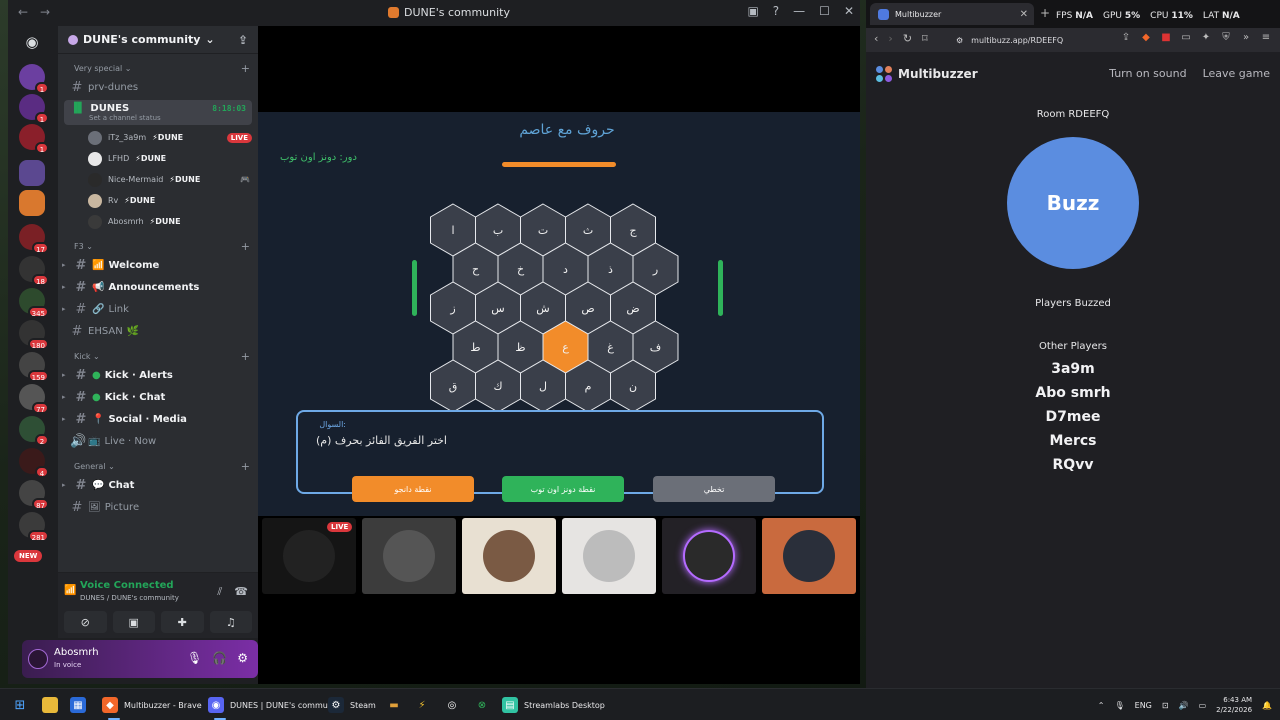  Describe the element at coordinates (925, 38) in the screenshot. I see `bookmark-icon: ⌑` at that location.